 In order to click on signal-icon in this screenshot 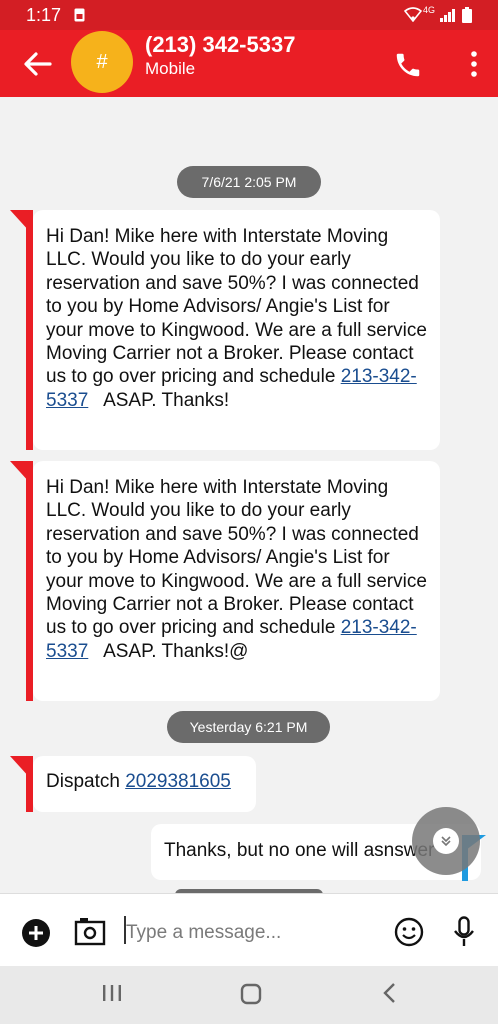, I will do `click(448, 17)`.